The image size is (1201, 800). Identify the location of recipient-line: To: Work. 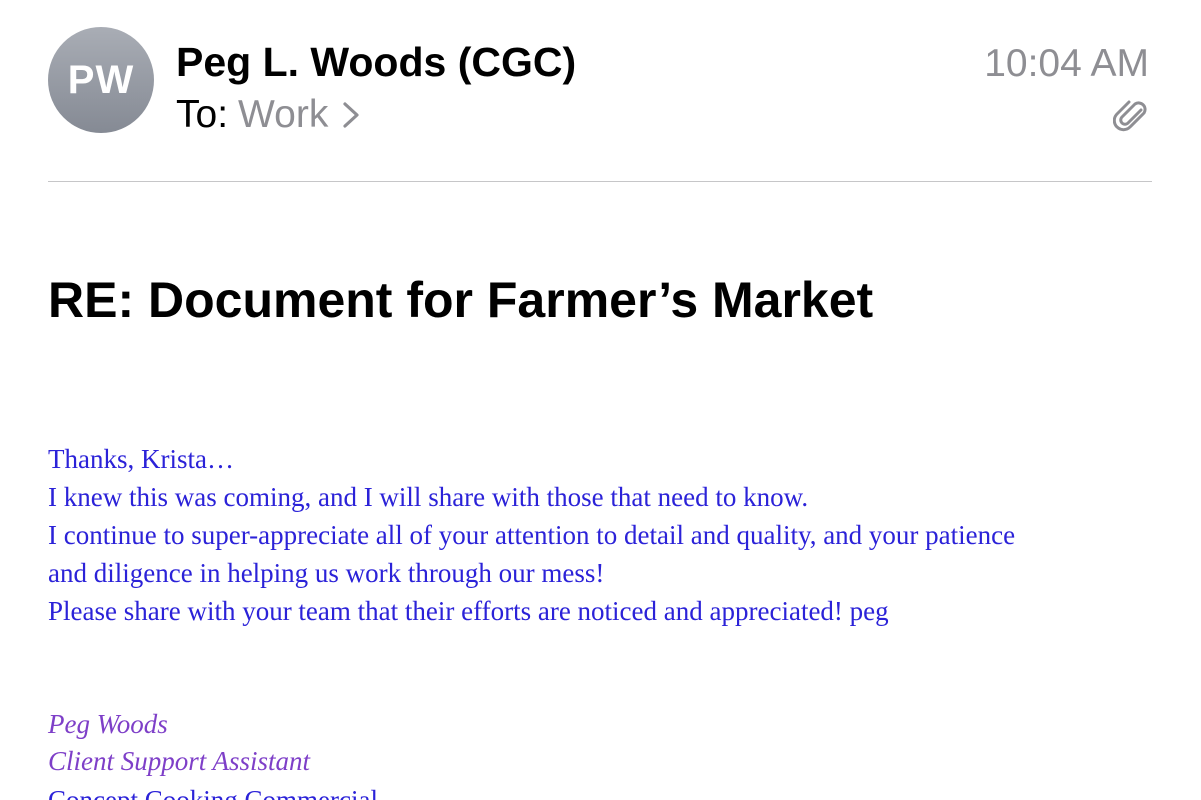
(268, 115).